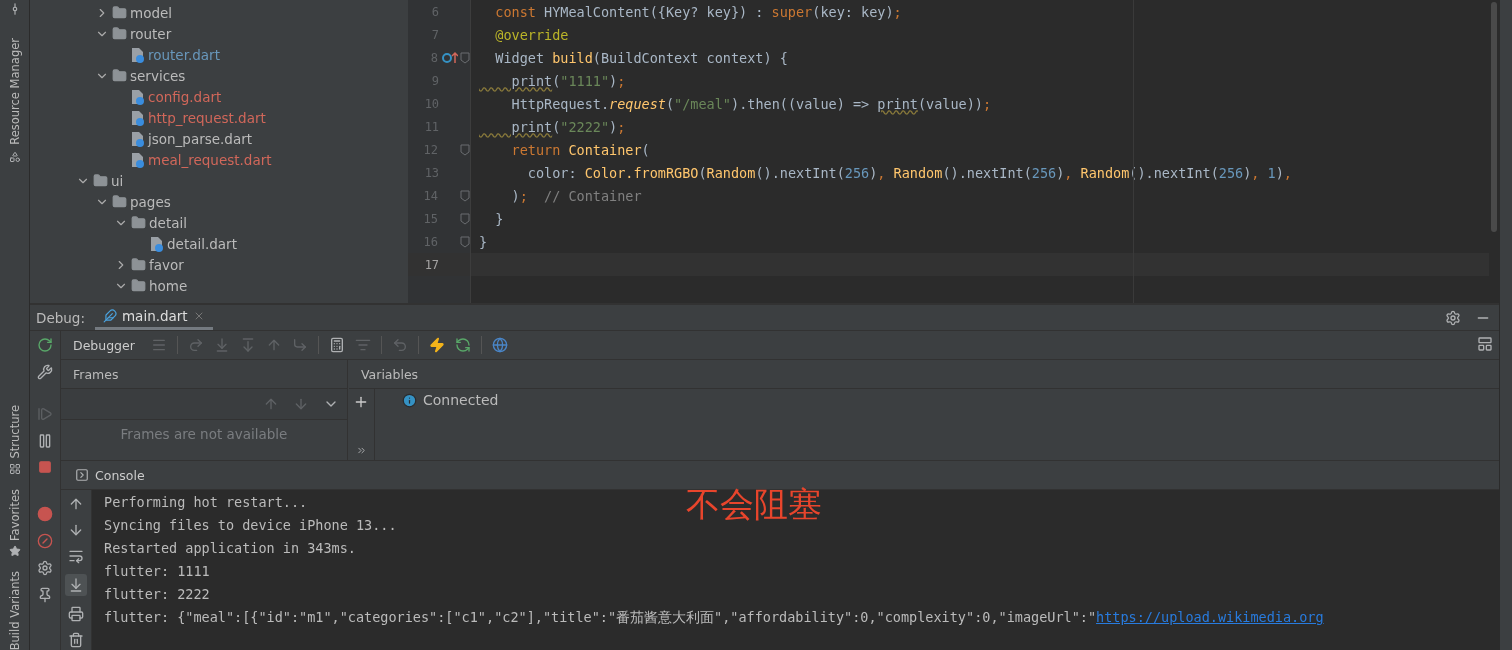 This screenshot has width=1512, height=650. Describe the element at coordinates (14, 156) in the screenshot. I see `shapes-icon` at that location.